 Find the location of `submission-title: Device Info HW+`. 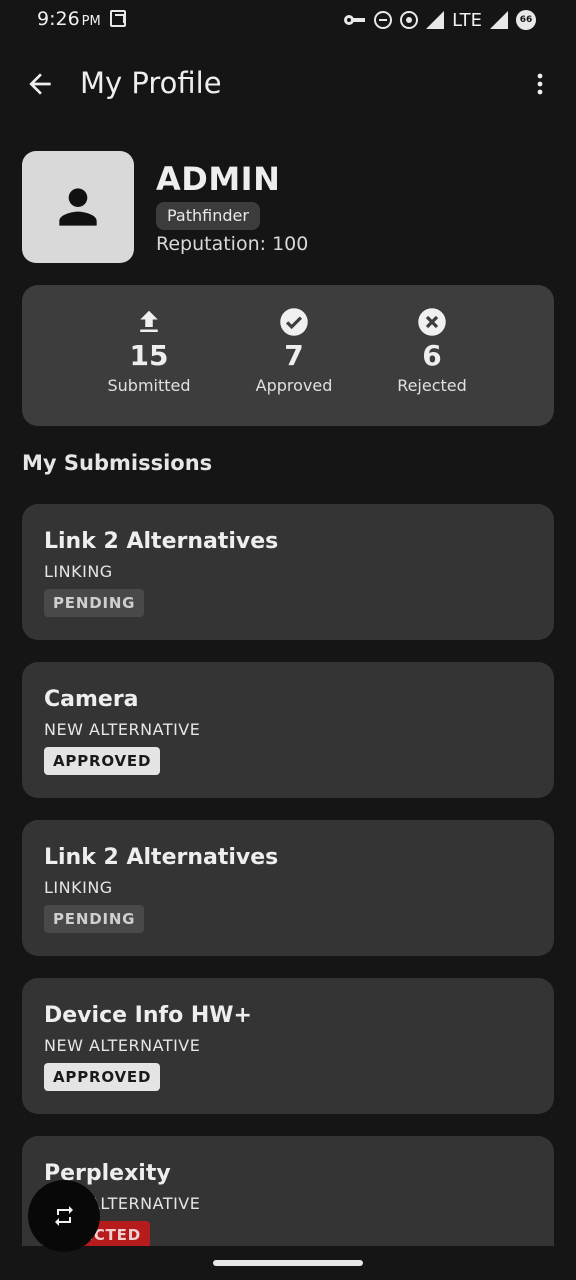

submission-title: Device Info HW+ is located at coordinates (148, 1015).